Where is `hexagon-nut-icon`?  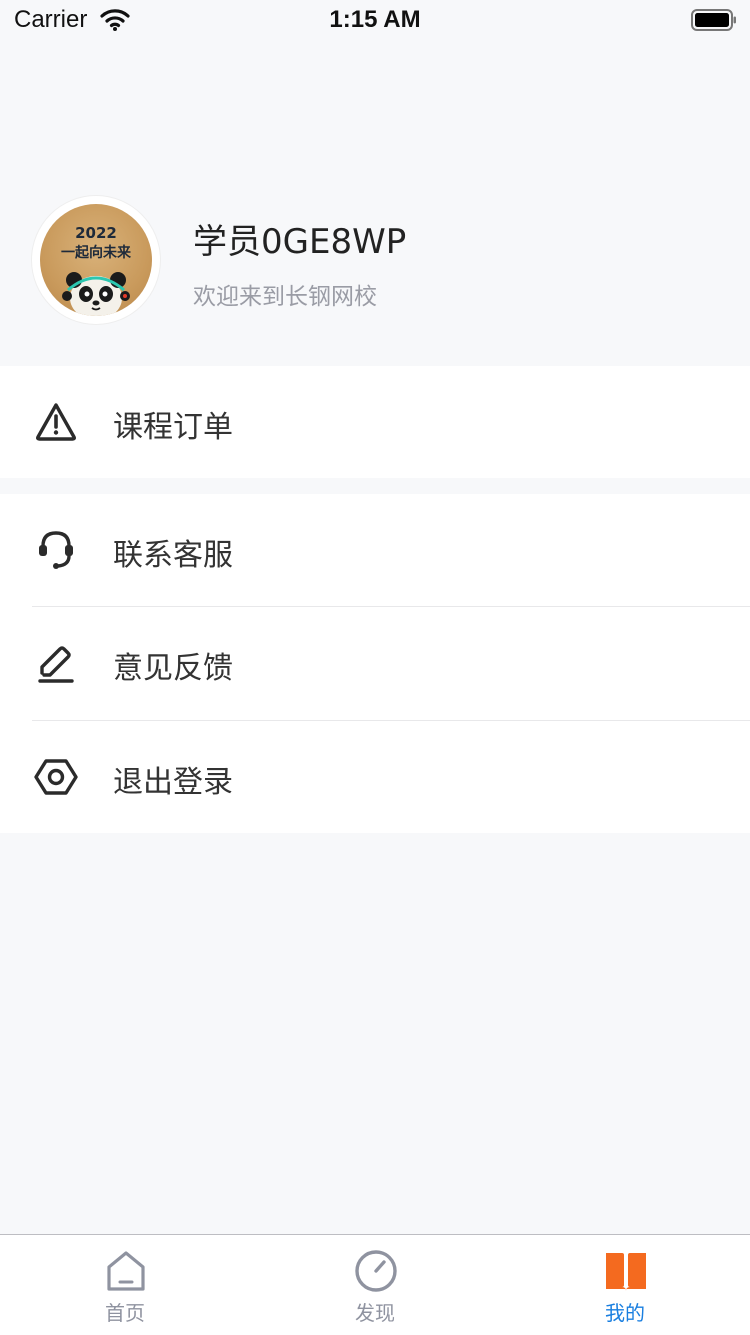
hexagon-nut-icon is located at coordinates (56, 777).